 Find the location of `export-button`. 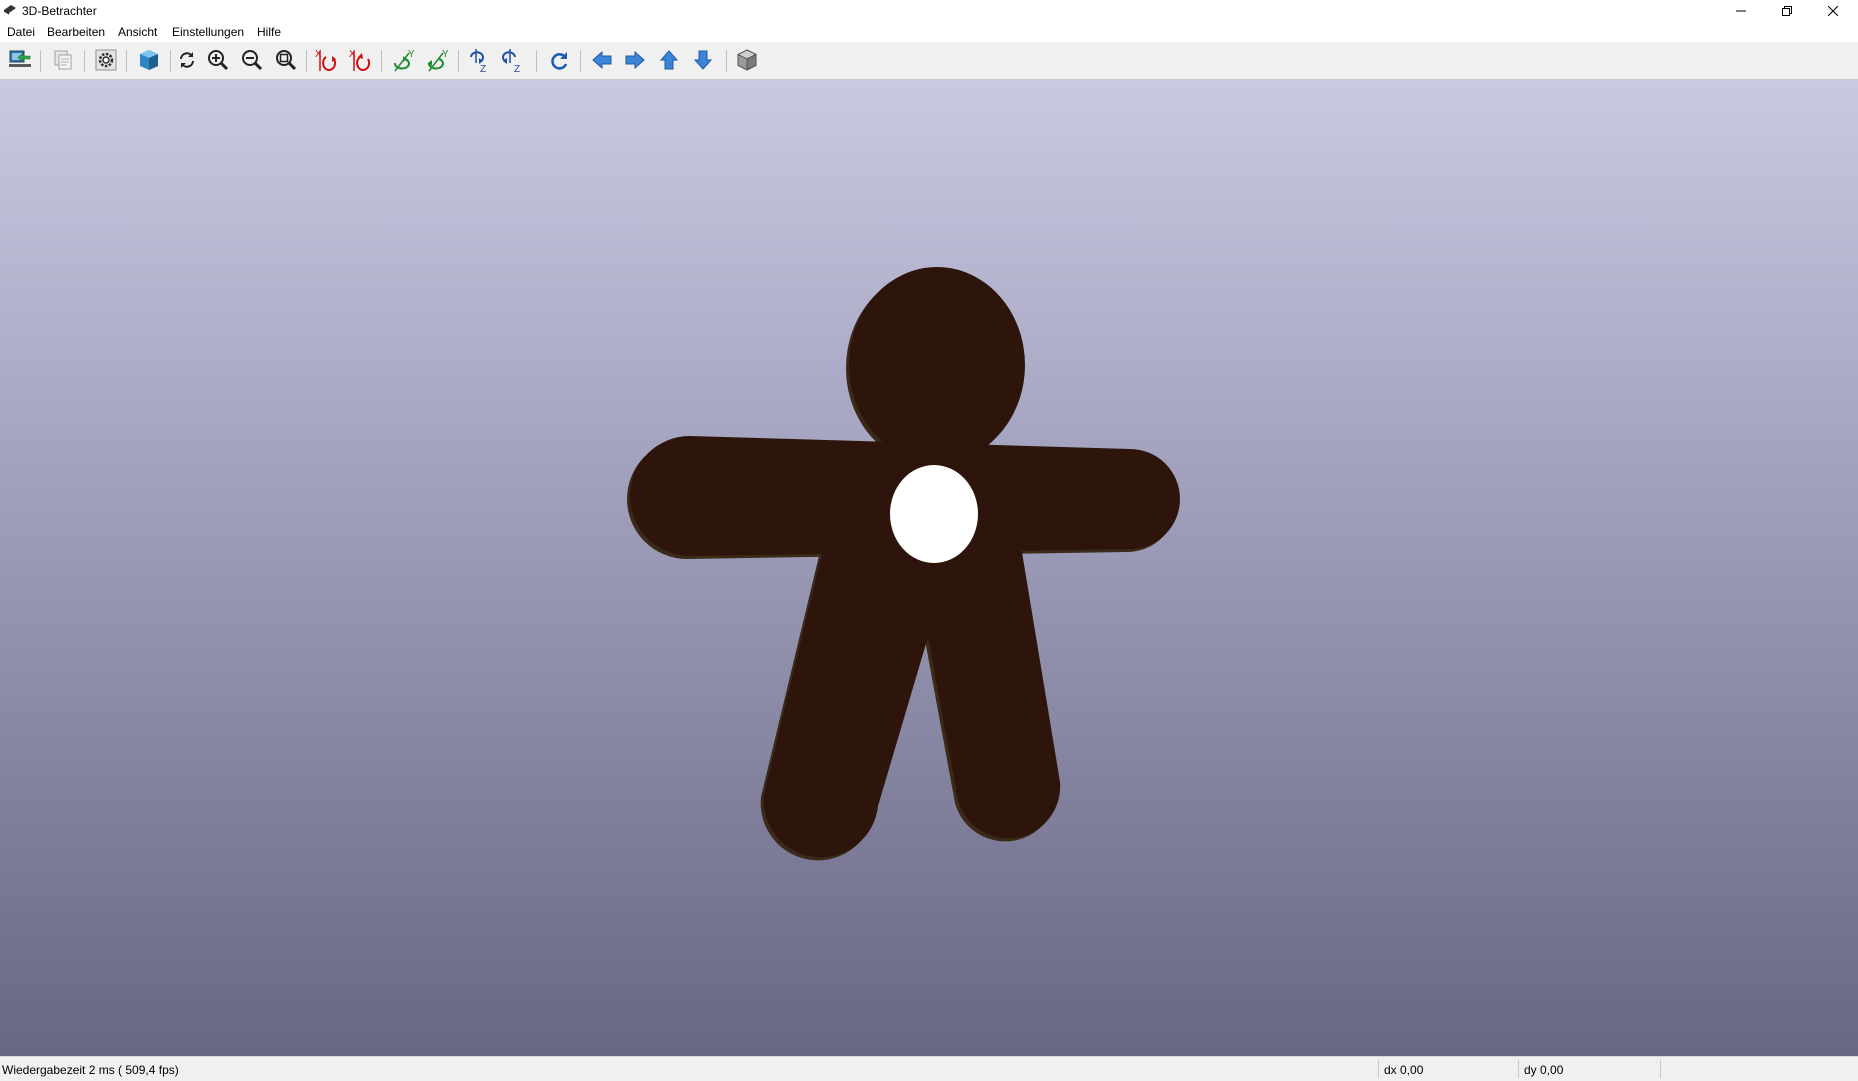

export-button is located at coordinates (20, 60).